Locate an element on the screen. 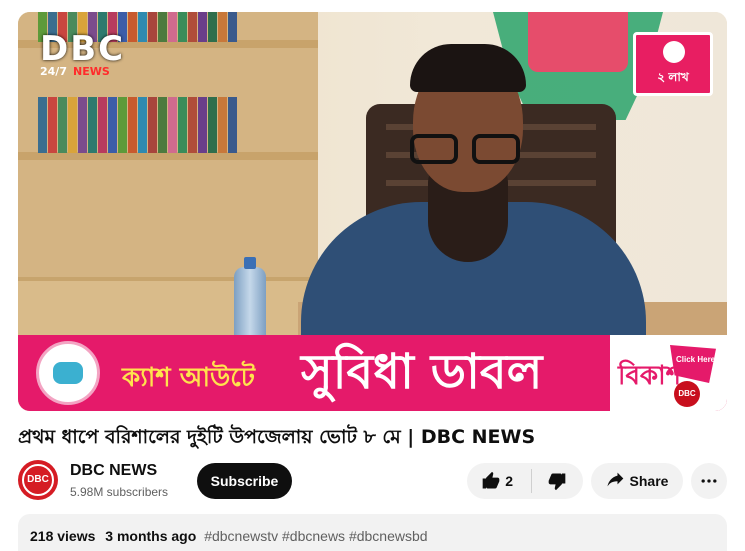  like-icon is located at coordinates (491, 480).